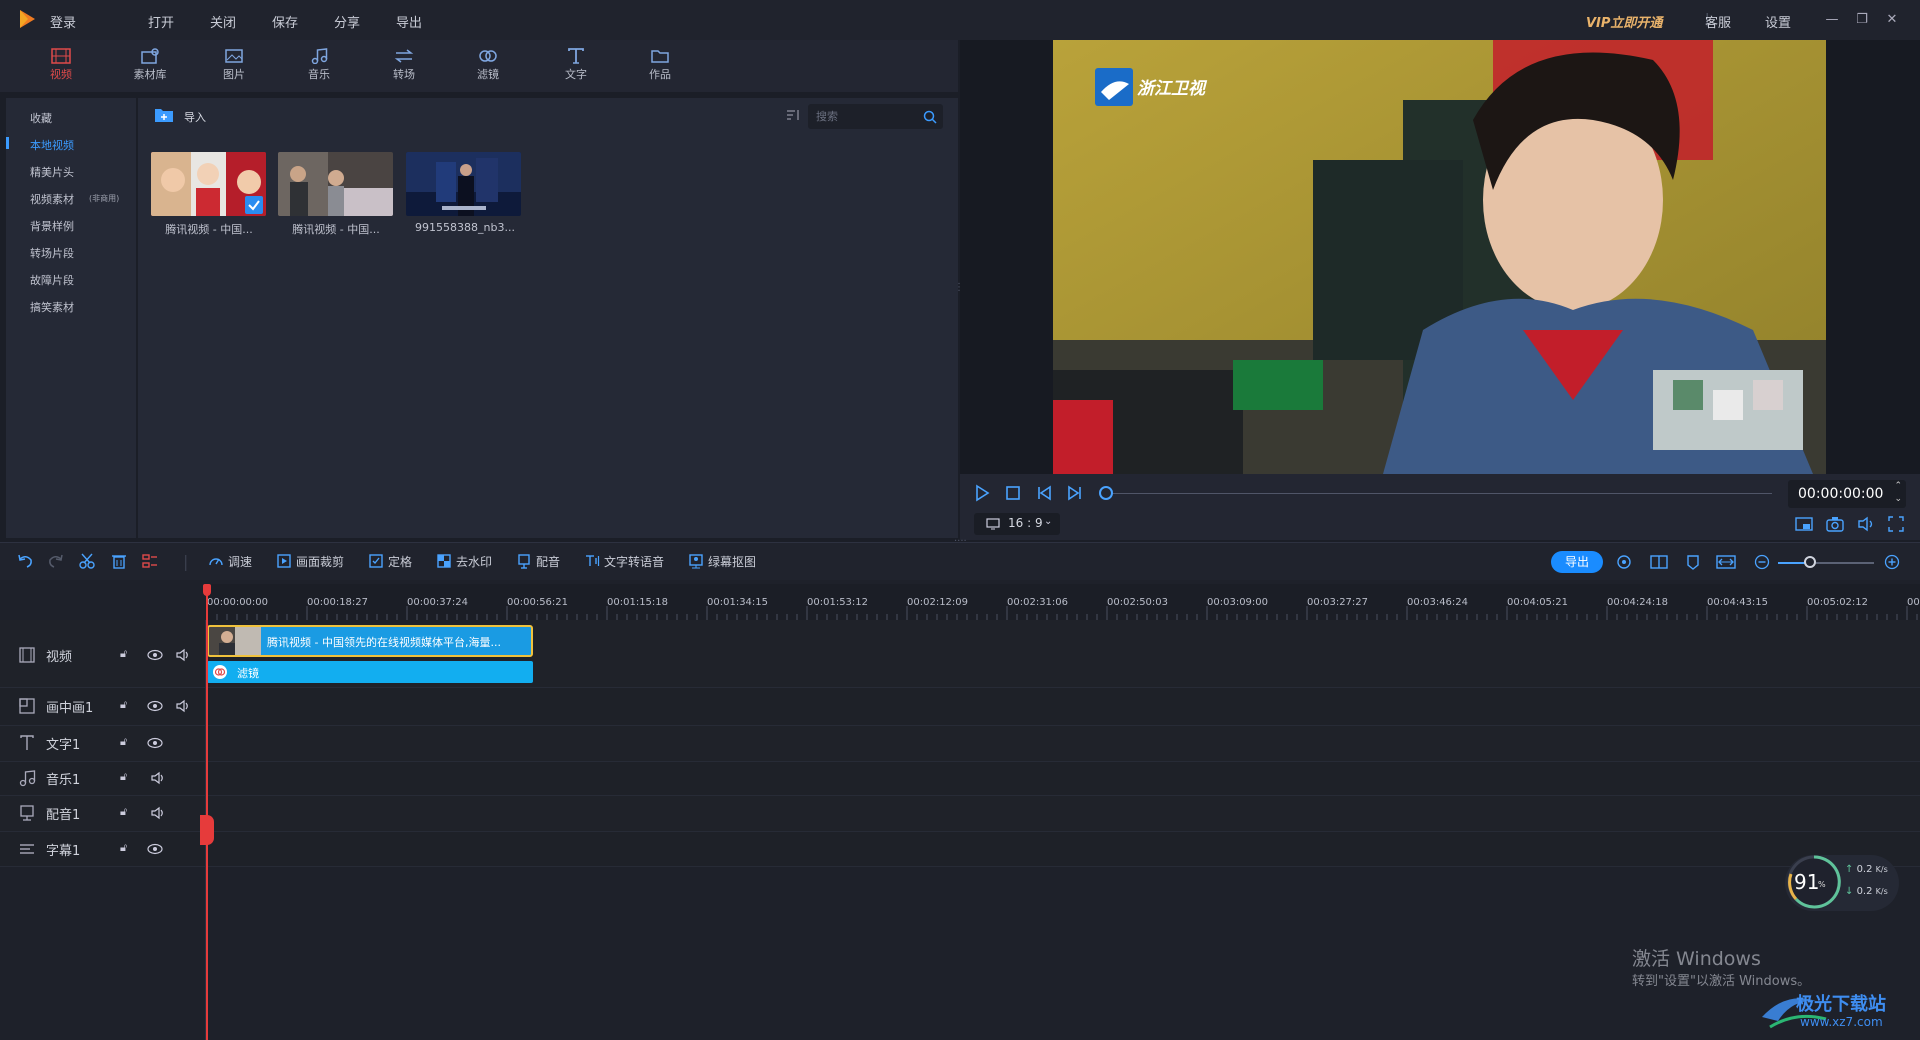  What do you see at coordinates (1017, 524) in the screenshot?
I see `aspect-ratio-select: 16 : 9 ⌄` at bounding box center [1017, 524].